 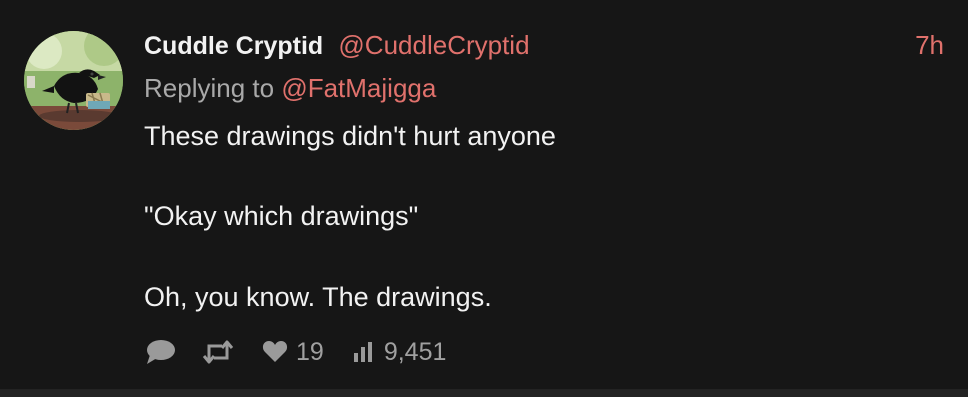 What do you see at coordinates (362, 352) in the screenshot?
I see `bar-chart-icon` at bounding box center [362, 352].